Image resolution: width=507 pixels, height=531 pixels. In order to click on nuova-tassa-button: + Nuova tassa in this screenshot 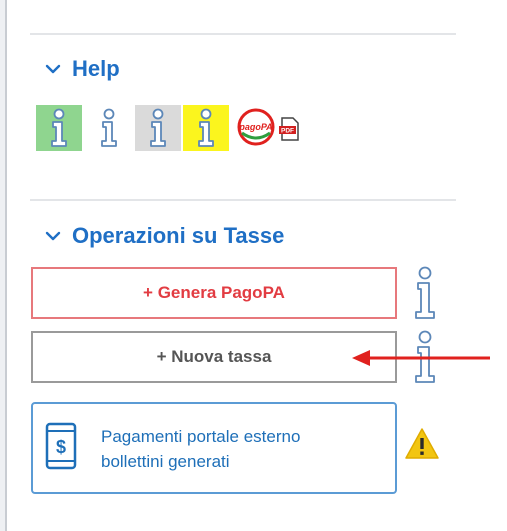, I will do `click(214, 357)`.